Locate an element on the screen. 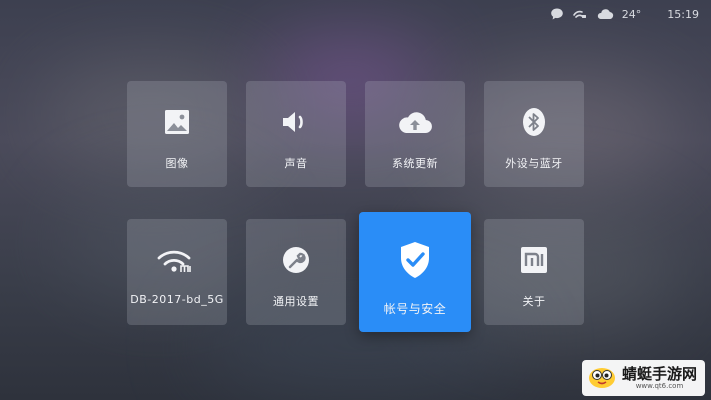 The width and height of the screenshot is (711, 400). bluetooth-icon is located at coordinates (534, 122).